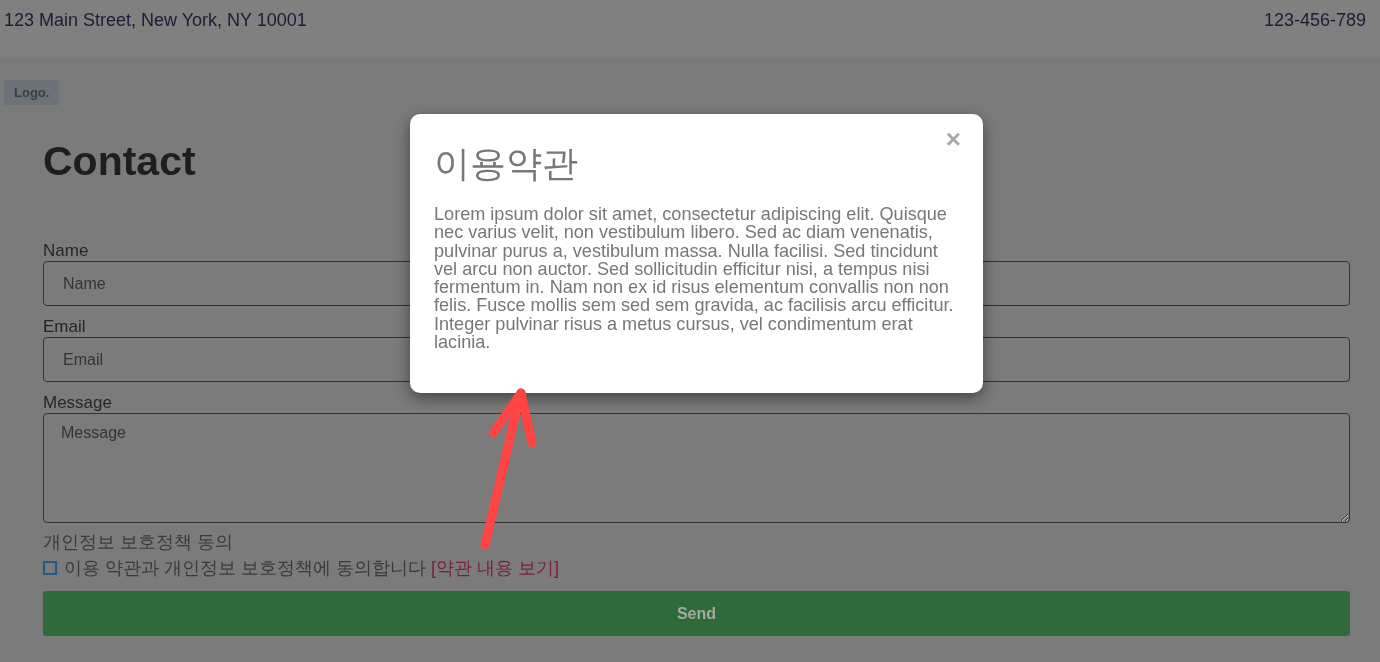  What do you see at coordinates (155, 20) in the screenshot?
I see `address-text: 123 Main Street, New York, NY 10001` at bounding box center [155, 20].